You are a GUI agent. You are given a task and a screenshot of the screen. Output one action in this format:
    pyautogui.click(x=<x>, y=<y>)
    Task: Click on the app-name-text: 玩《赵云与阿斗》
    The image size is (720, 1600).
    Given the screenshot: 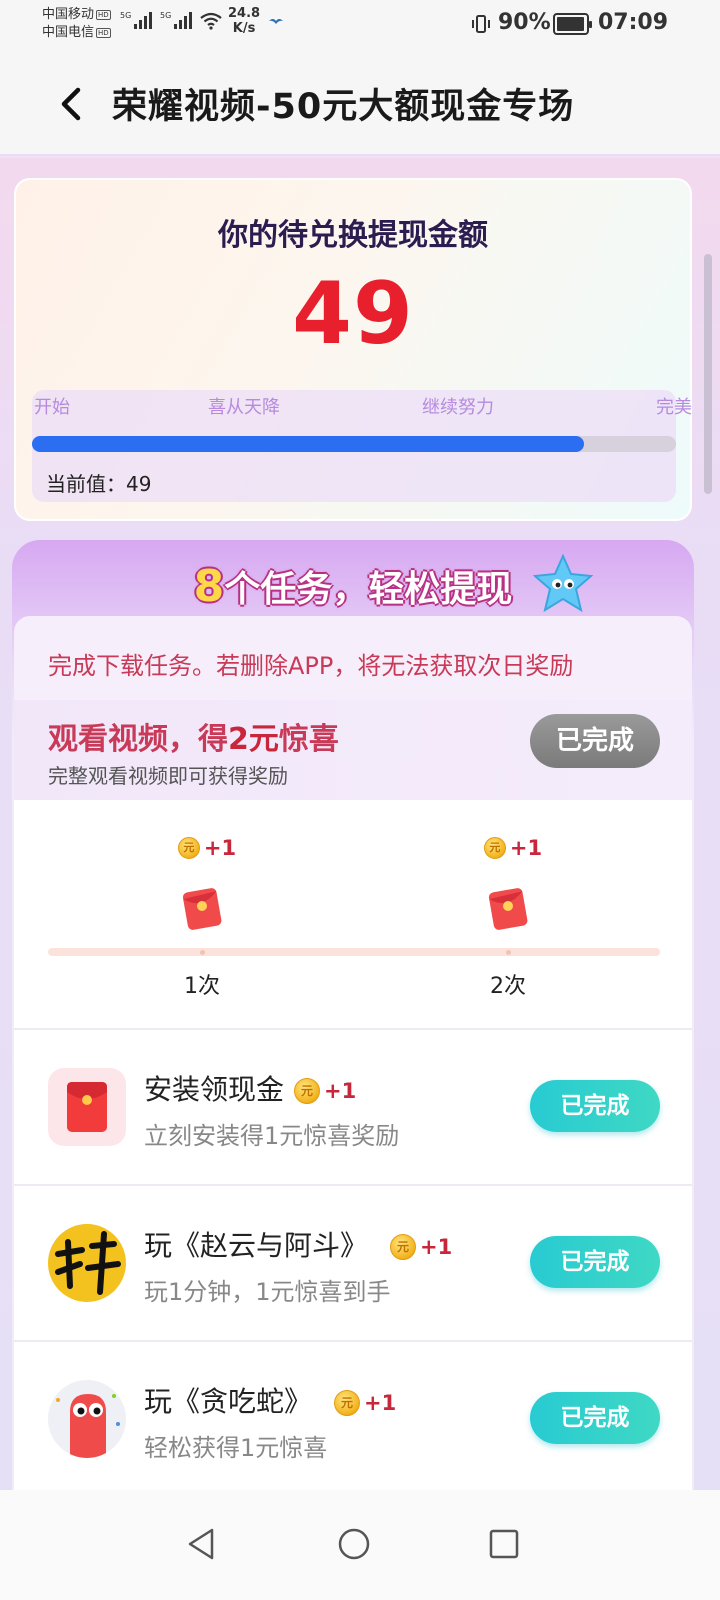 What is the action you would take?
    pyautogui.click(x=256, y=1245)
    